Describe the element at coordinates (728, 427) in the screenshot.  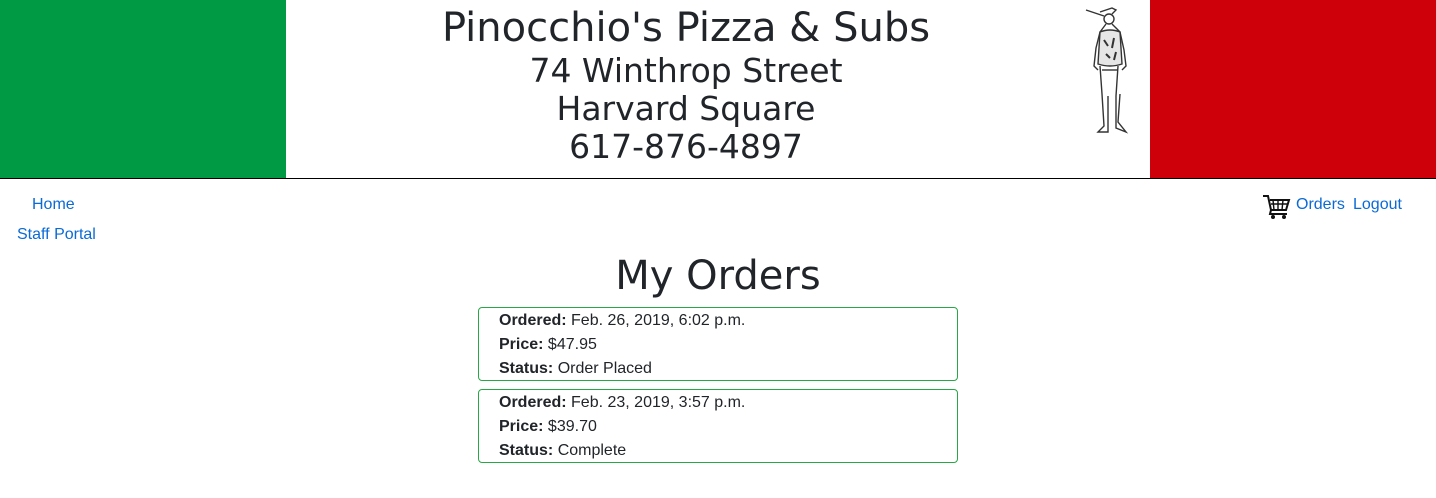
I see `order-price-row: Price: $39.70` at that location.